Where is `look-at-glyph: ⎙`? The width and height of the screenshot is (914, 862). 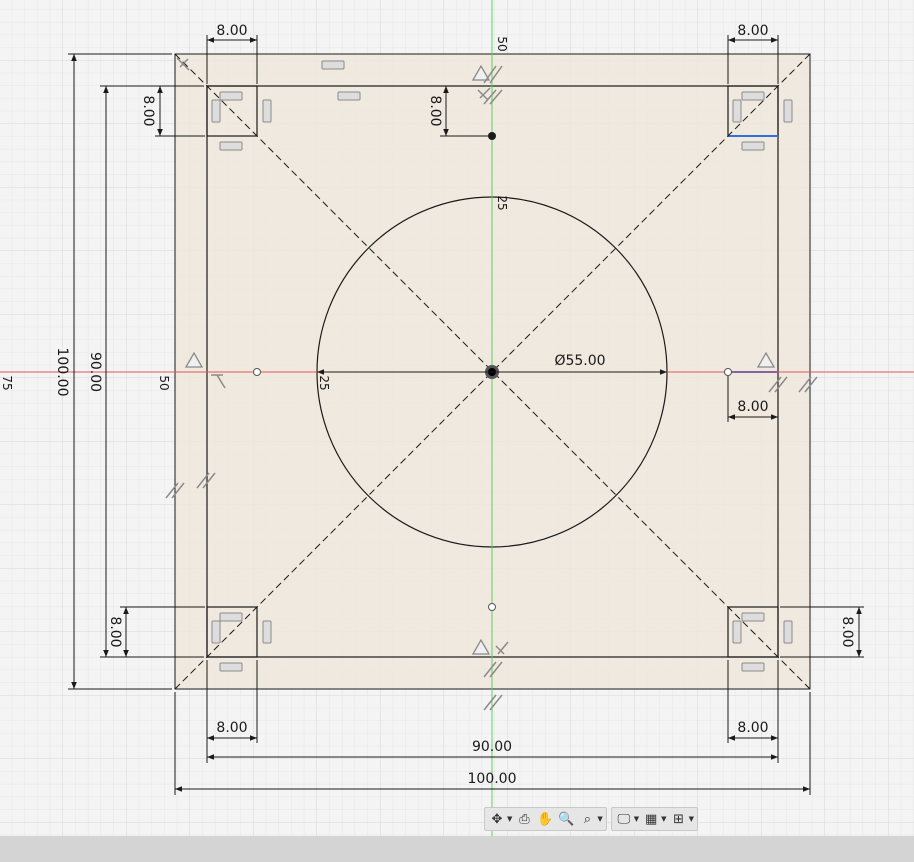 look-at-glyph: ⎙ is located at coordinates (524, 819).